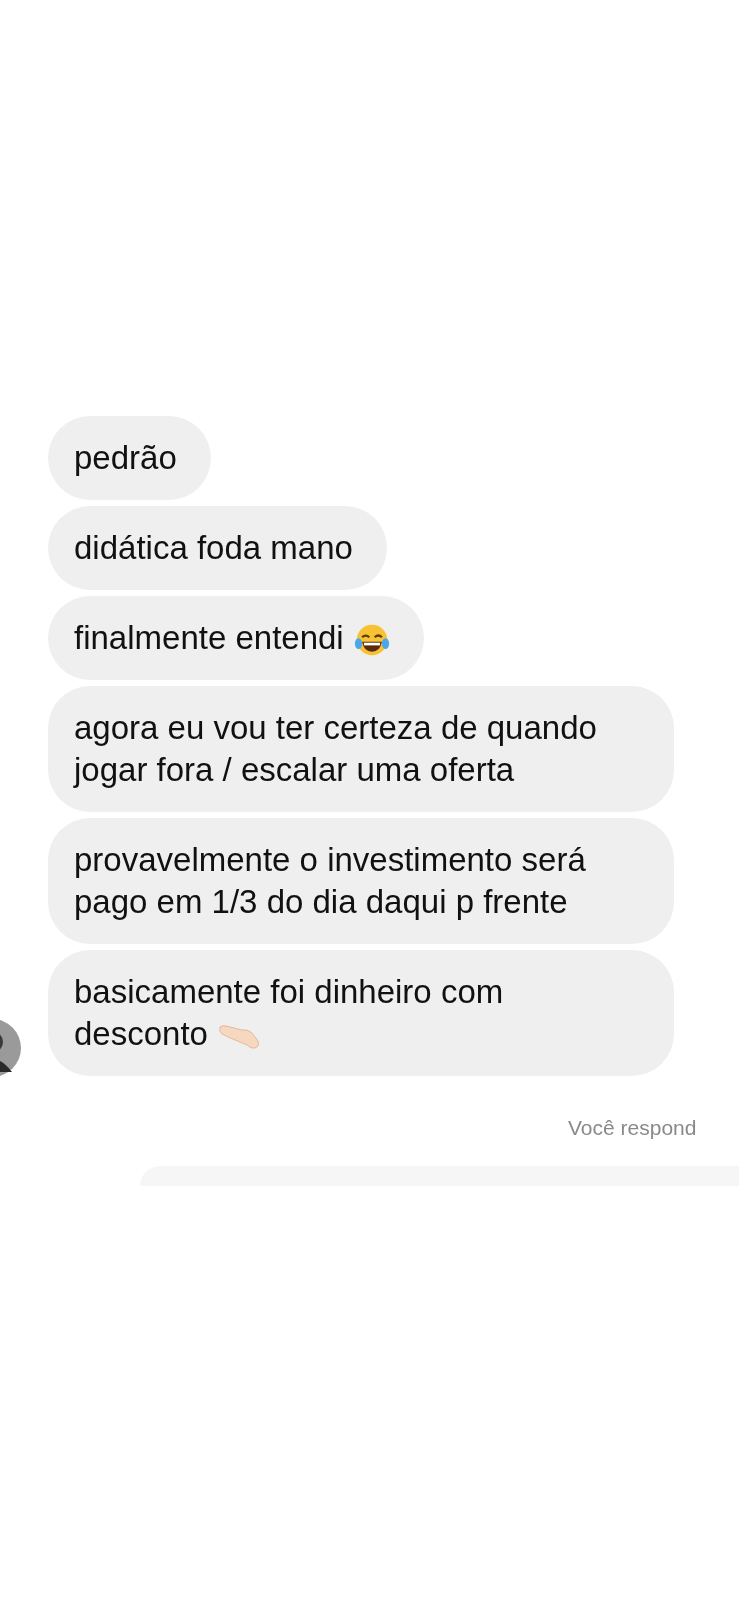 The image size is (739, 1600). What do you see at coordinates (361, 749) in the screenshot?
I see `message-bubble: agora eu vou ter certeza de quando jogar fora / escalar uma oferta` at bounding box center [361, 749].